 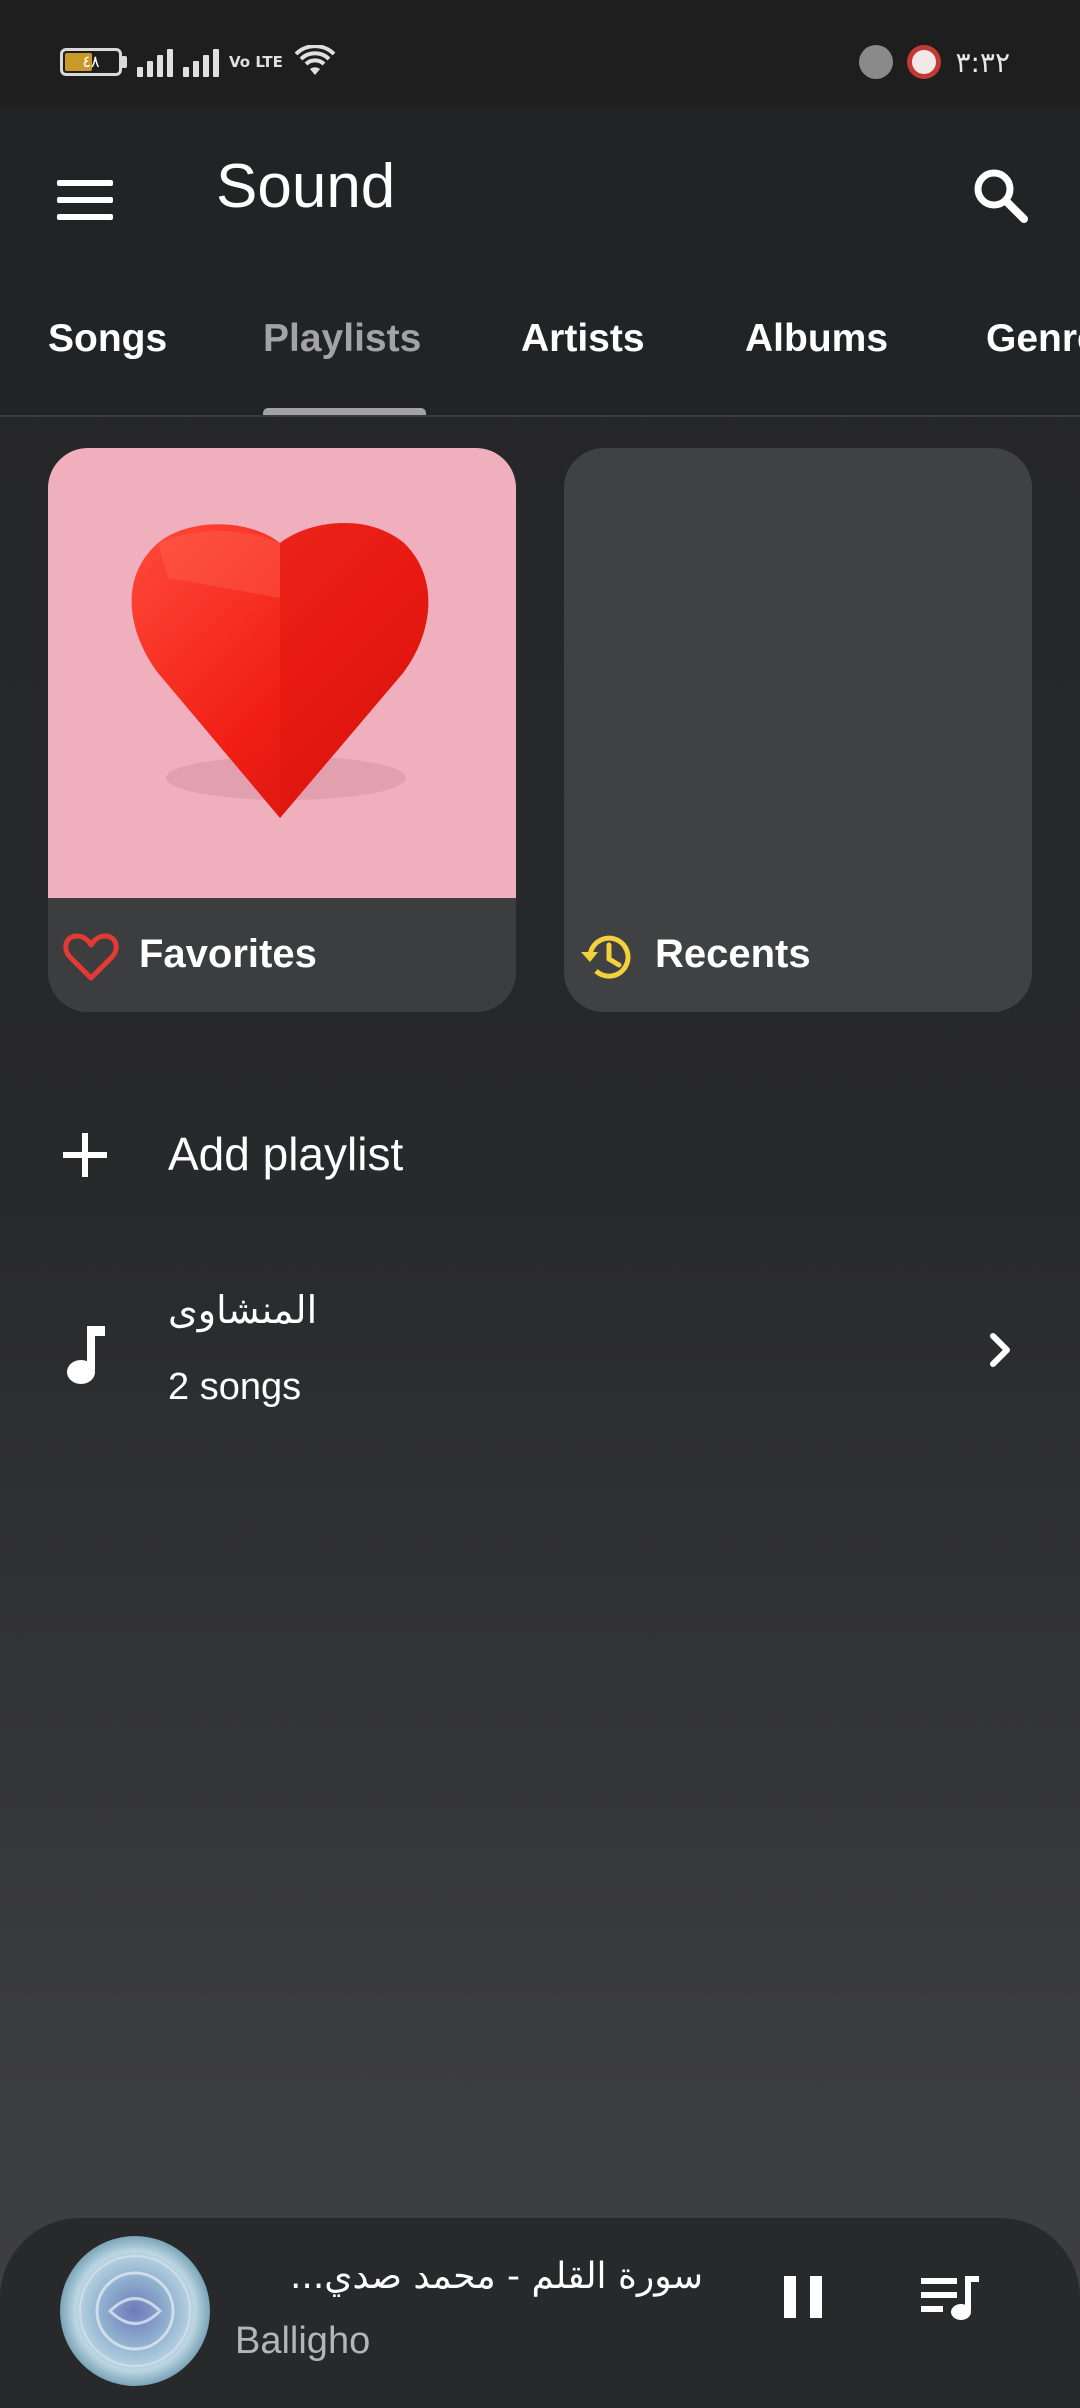 I want to click on favorites-cover, so click(x=282, y=673).